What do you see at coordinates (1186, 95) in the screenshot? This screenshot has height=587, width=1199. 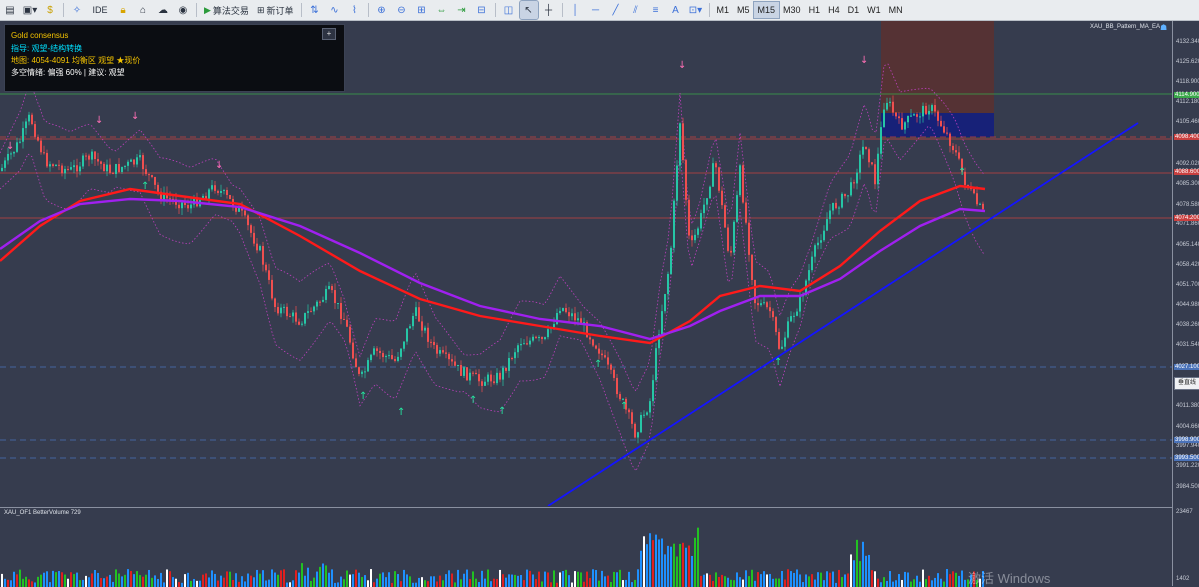 I see `price-level-tag: 4114.900` at bounding box center [1186, 95].